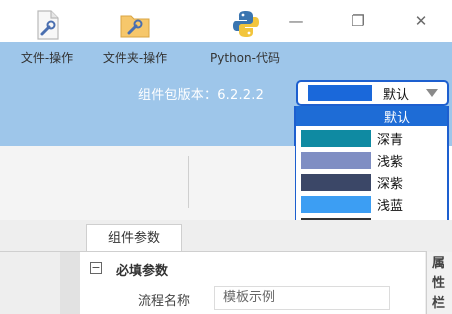  What do you see at coordinates (396, 95) in the screenshot?
I see `selected-theme-label: 默认` at bounding box center [396, 95].